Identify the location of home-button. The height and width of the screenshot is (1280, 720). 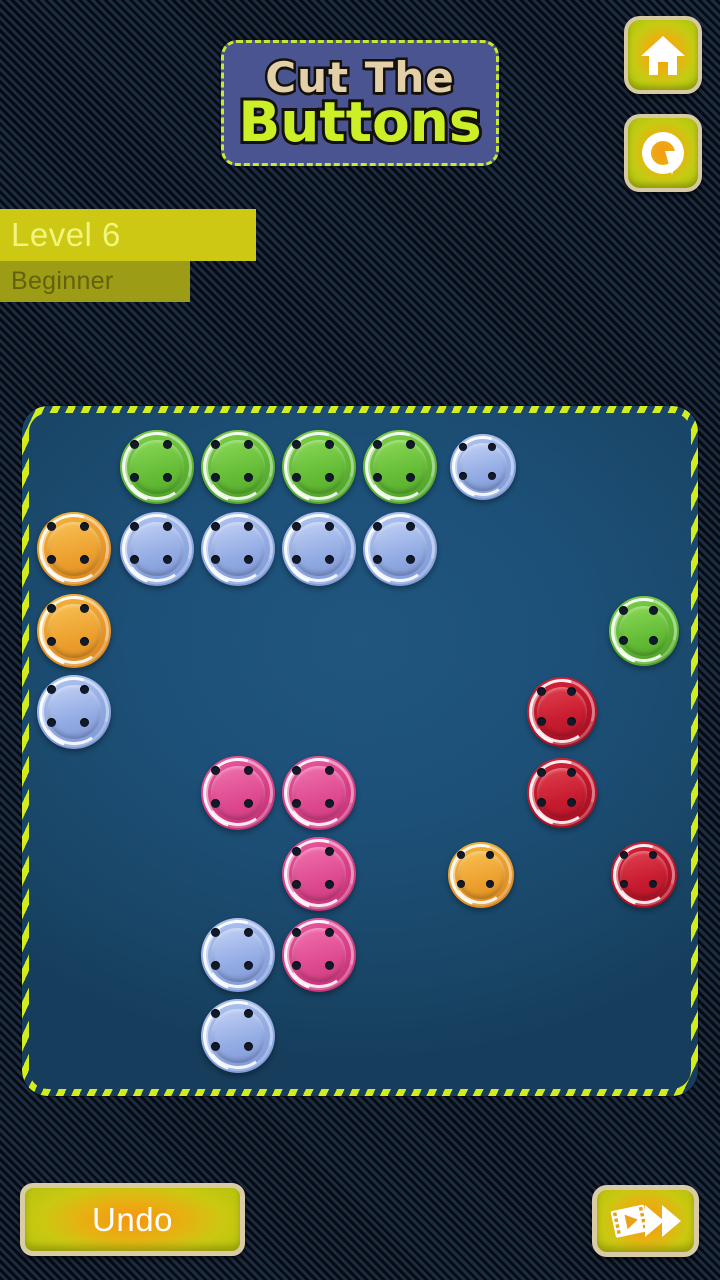
(663, 55).